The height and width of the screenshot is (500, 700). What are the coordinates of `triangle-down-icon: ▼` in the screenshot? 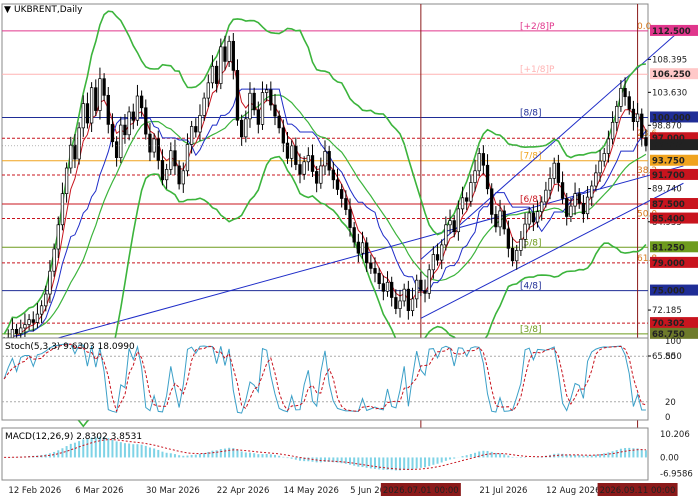 It's located at (7, 10).